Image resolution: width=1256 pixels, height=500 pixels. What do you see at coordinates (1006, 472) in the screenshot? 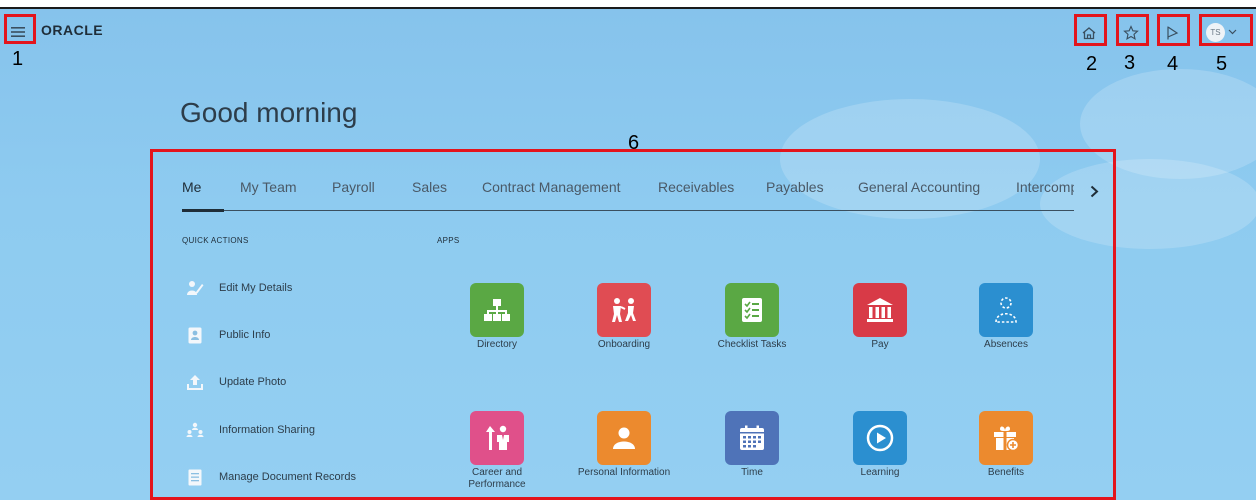
I see `app-label: Benefits` at bounding box center [1006, 472].